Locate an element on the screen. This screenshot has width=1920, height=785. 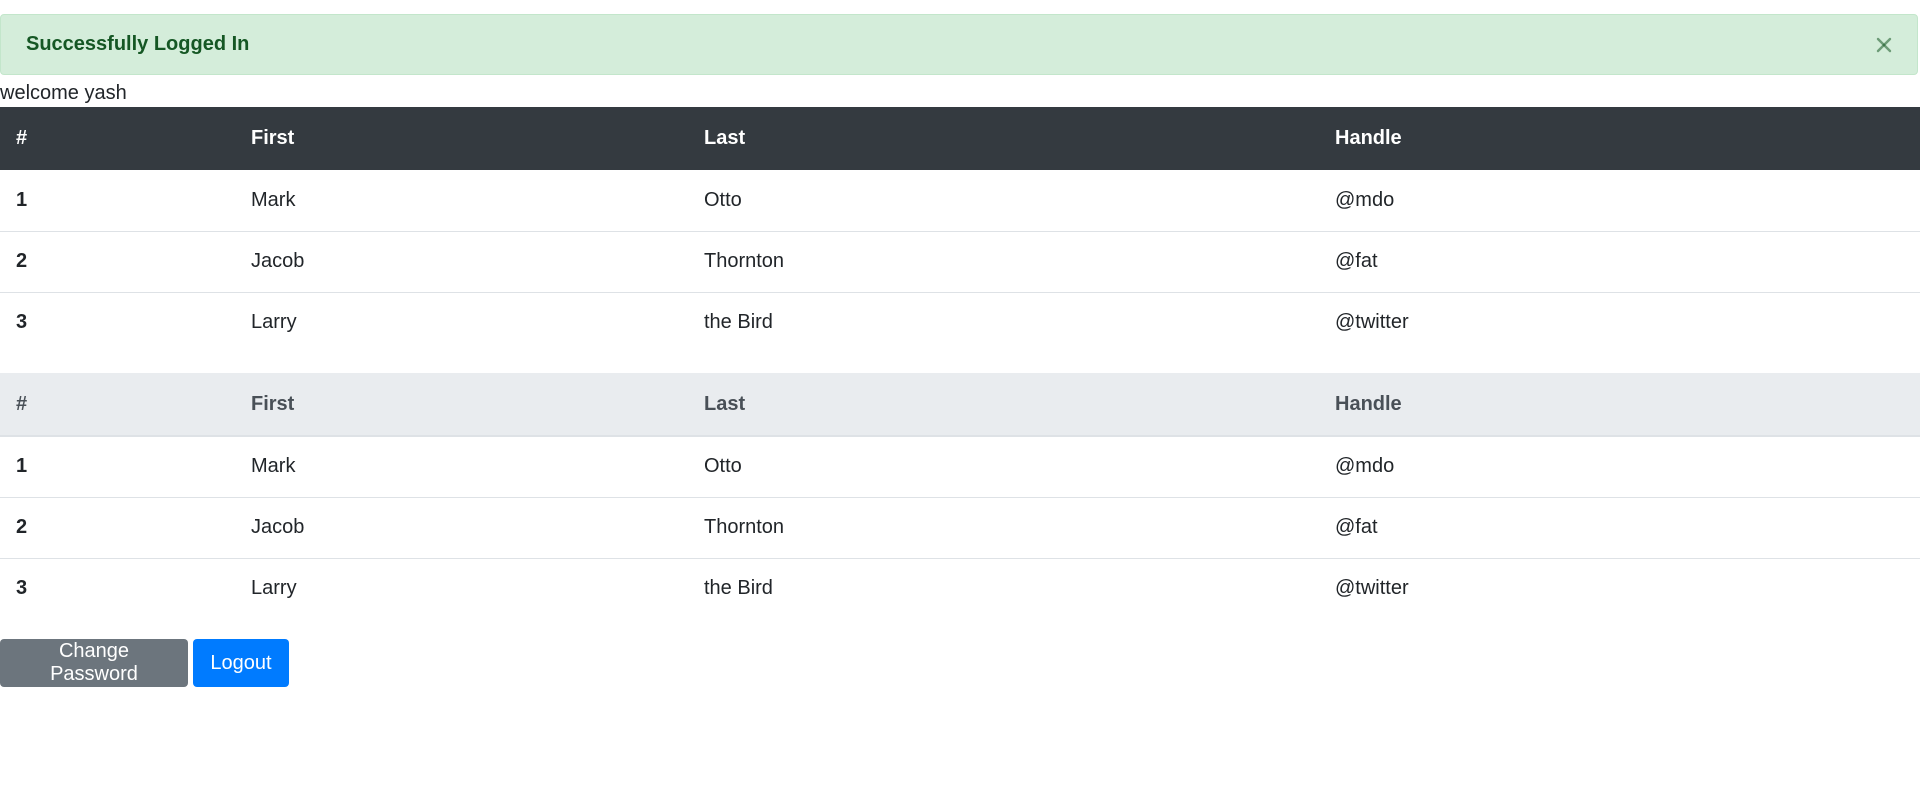
close-icon is located at coordinates (1884, 45).